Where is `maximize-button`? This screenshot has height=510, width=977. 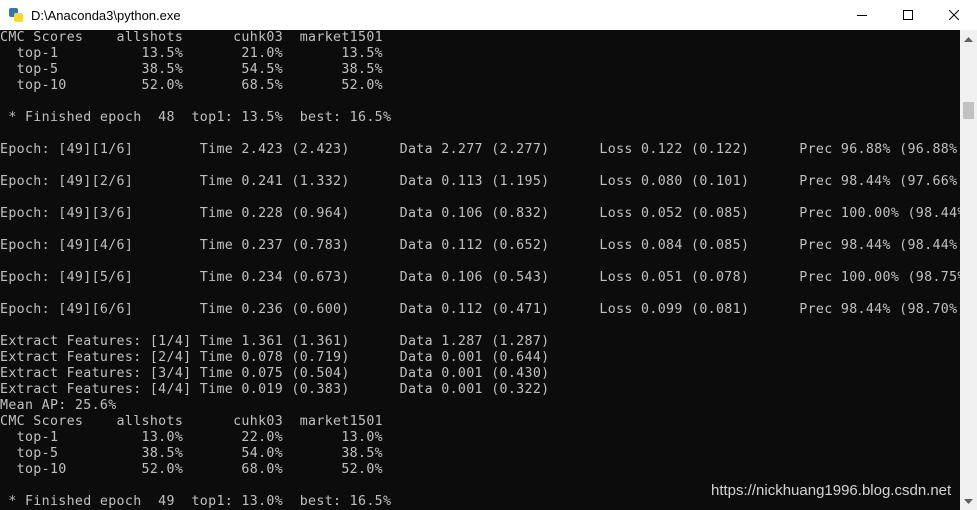
maximize-button is located at coordinates (908, 15).